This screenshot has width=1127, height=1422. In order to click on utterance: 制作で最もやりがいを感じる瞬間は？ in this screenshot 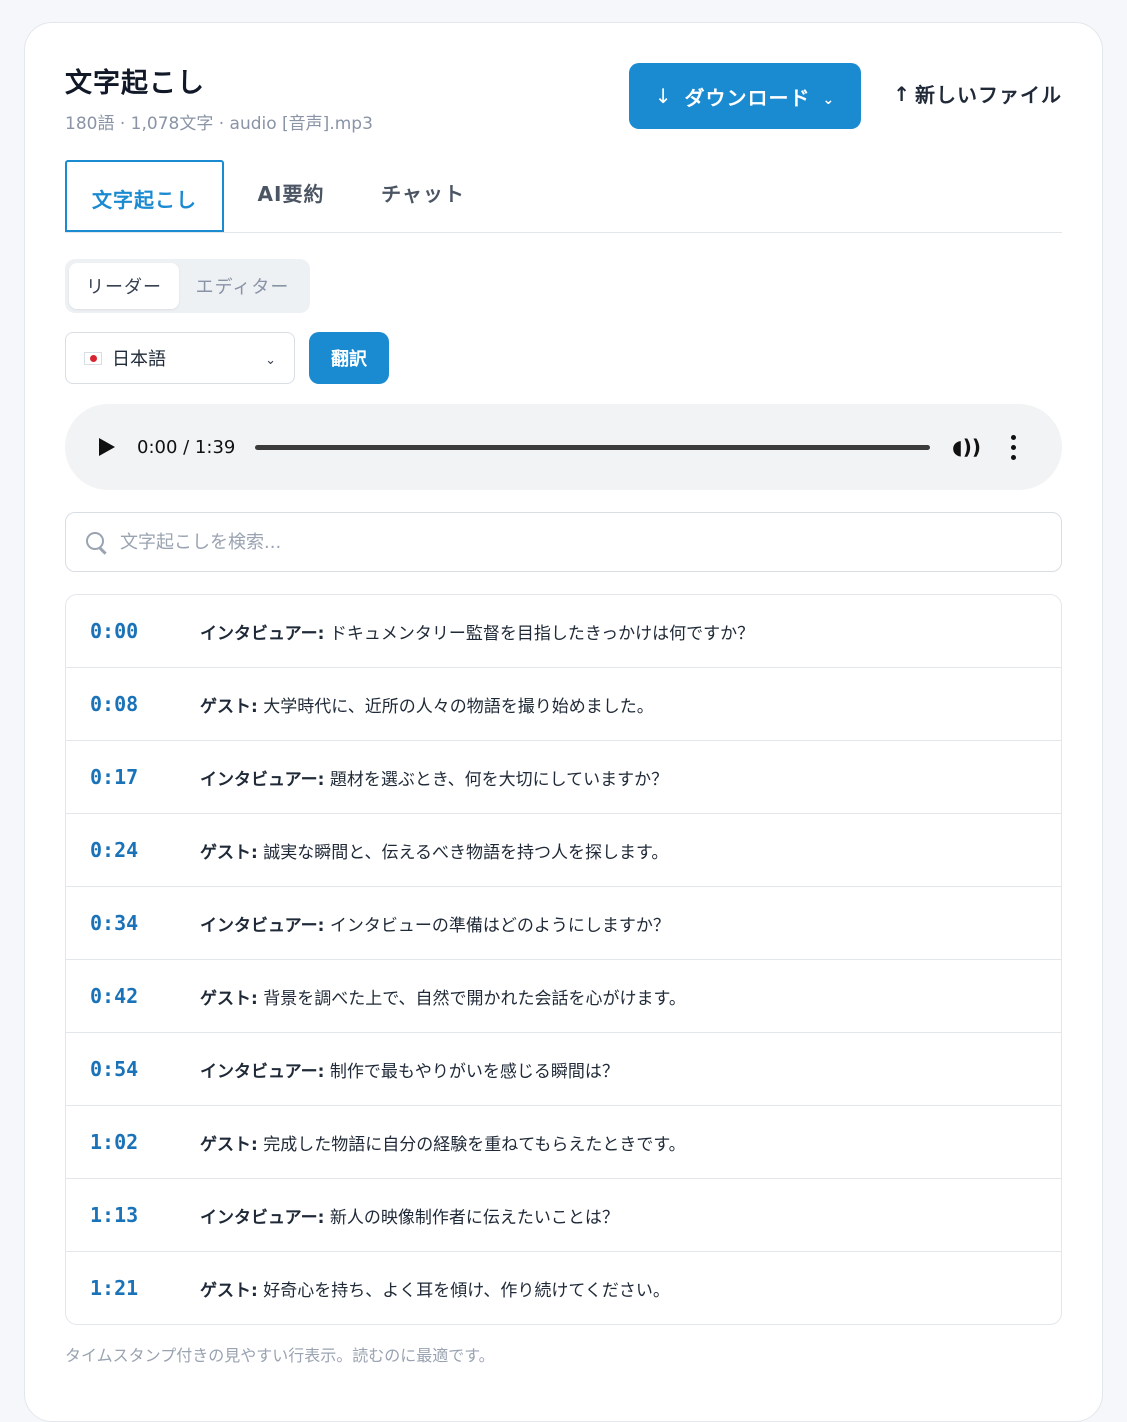, I will do `click(471, 1071)`.